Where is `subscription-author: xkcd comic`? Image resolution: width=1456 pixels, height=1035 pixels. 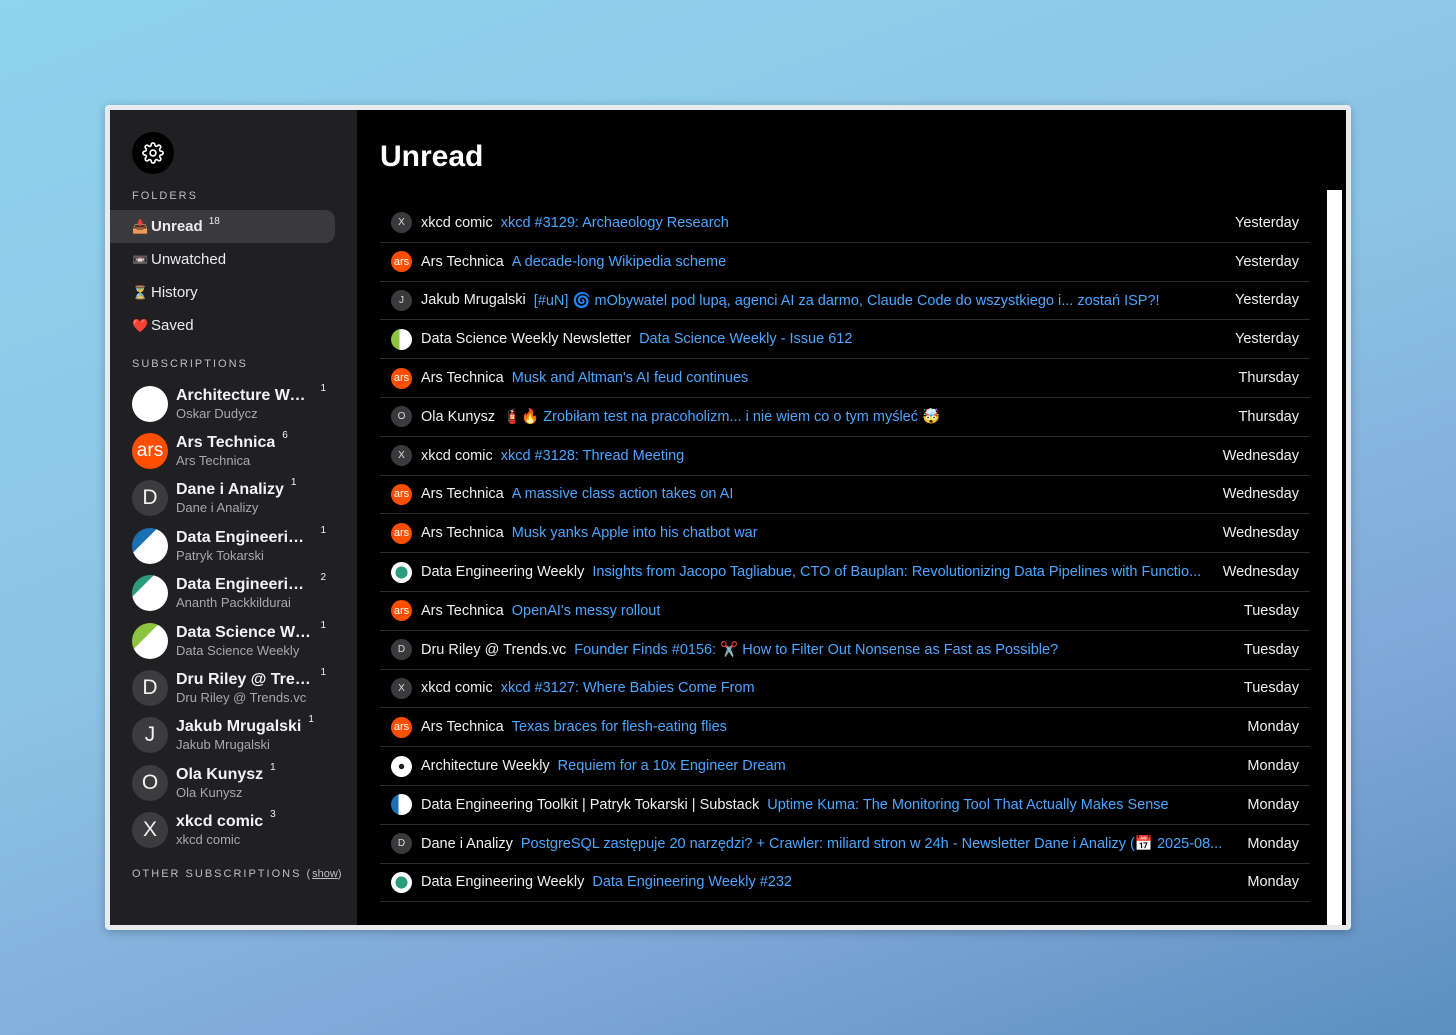
subscription-author: xkcd comic is located at coordinates (208, 840).